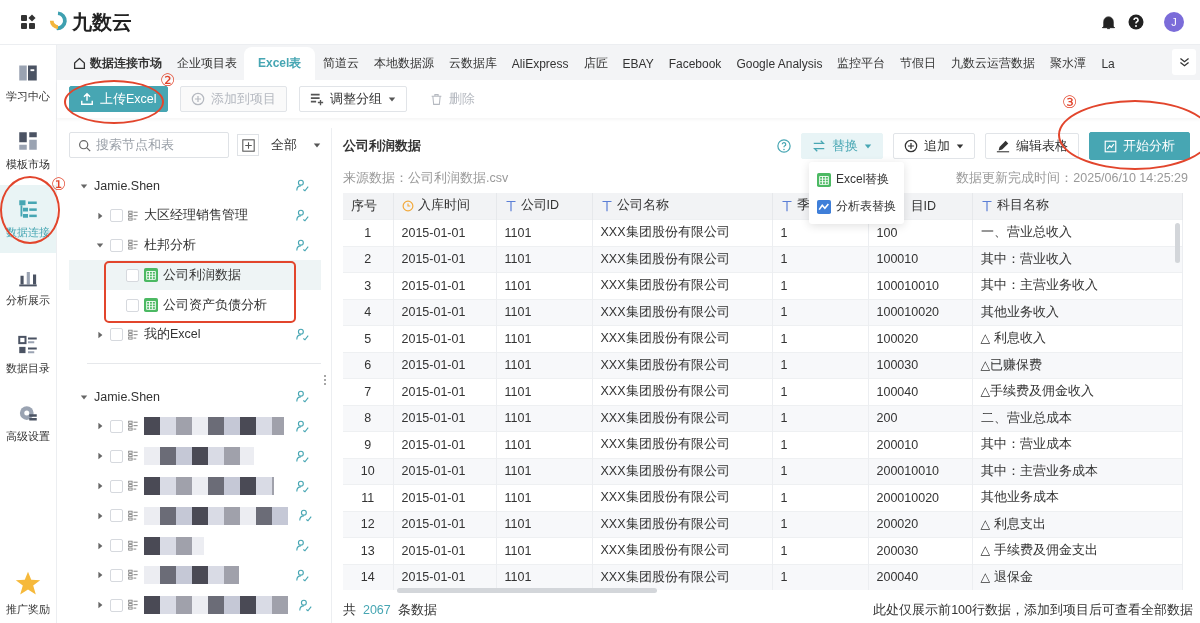  Describe the element at coordinates (1184, 62) in the screenshot. I see `expand-tabs-button` at that location.